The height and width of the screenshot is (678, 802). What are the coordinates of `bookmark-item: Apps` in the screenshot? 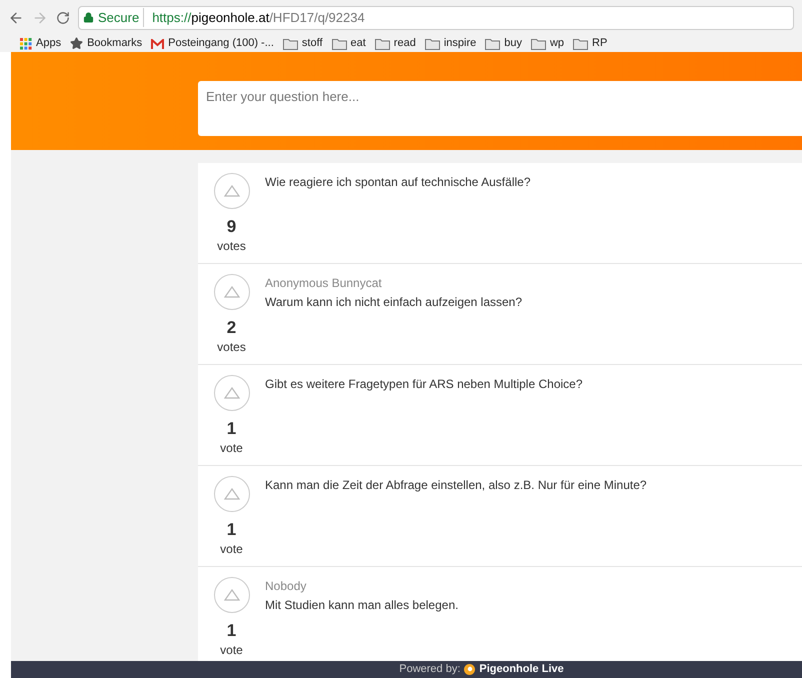 It's located at (41, 43).